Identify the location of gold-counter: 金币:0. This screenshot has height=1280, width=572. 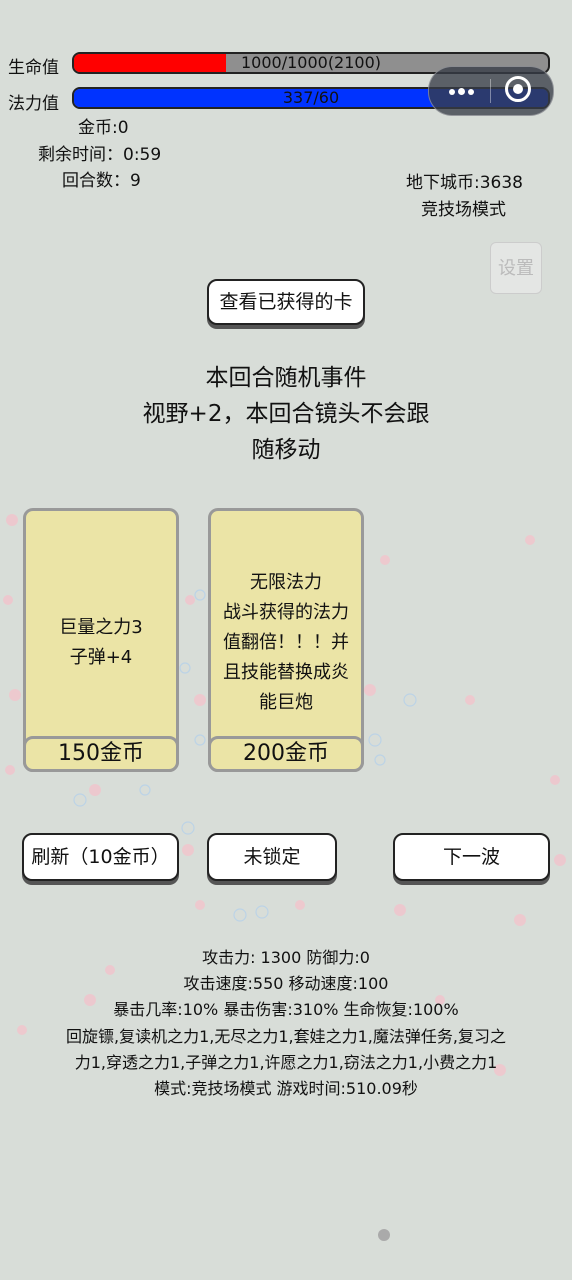
(103, 128).